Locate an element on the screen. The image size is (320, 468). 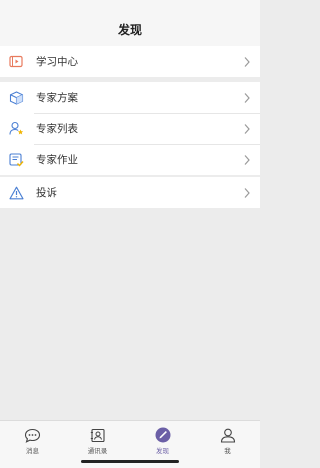
menu-item-complaint: 投诉 is located at coordinates (130, 192).